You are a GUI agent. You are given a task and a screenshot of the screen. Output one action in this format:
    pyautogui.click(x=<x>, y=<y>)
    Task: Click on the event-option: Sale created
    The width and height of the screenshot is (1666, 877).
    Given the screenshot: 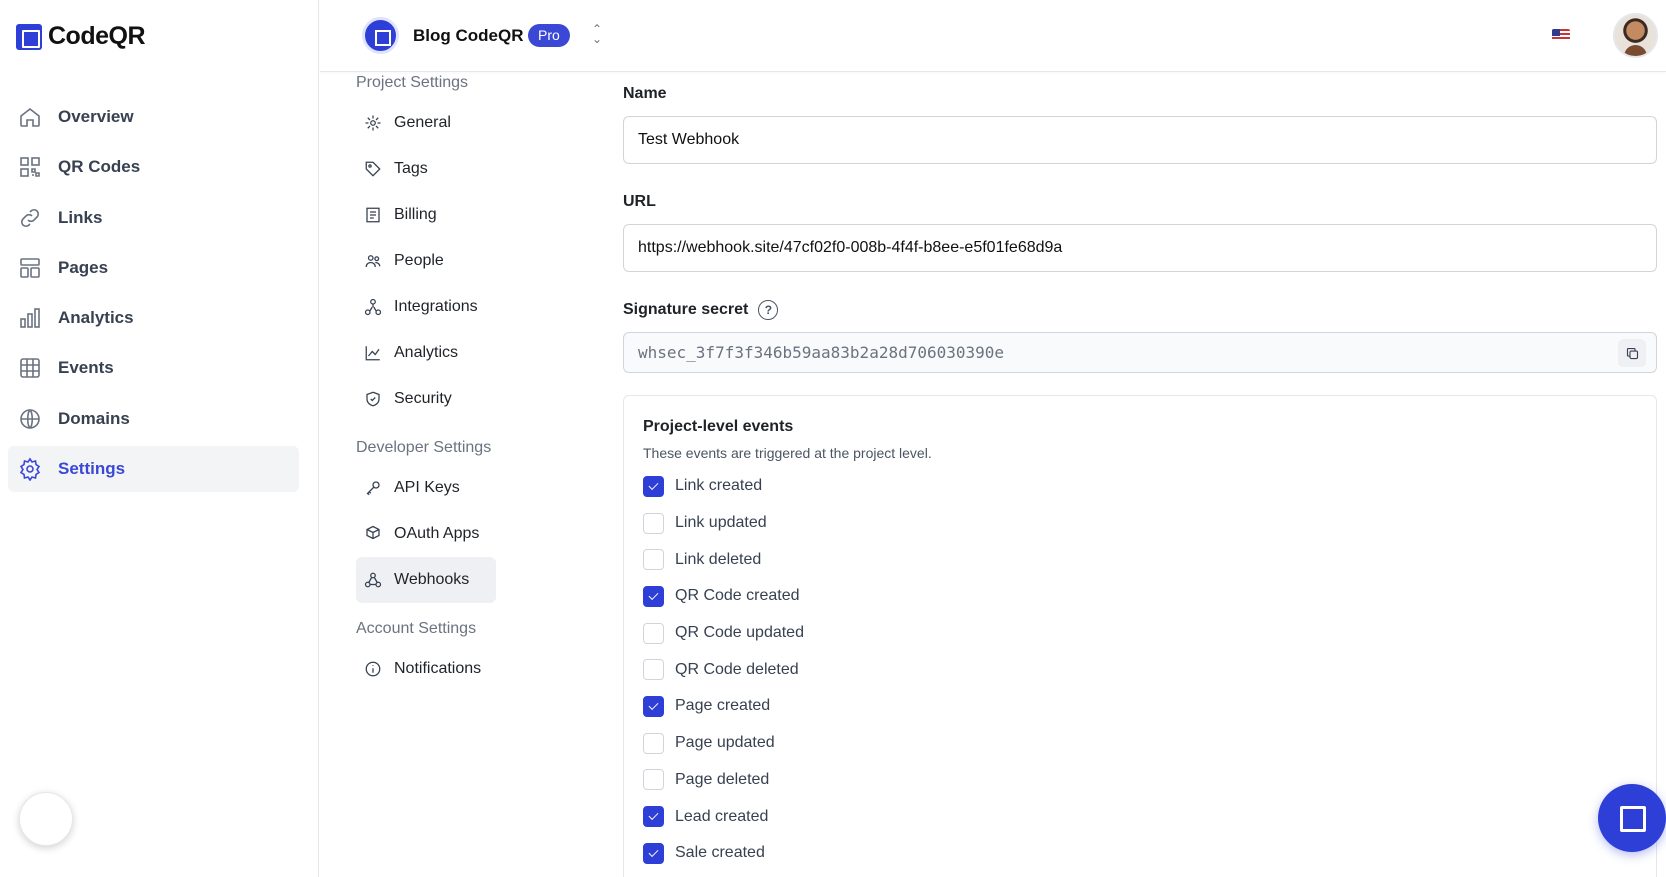 What is the action you would take?
    pyautogui.click(x=1140, y=853)
    